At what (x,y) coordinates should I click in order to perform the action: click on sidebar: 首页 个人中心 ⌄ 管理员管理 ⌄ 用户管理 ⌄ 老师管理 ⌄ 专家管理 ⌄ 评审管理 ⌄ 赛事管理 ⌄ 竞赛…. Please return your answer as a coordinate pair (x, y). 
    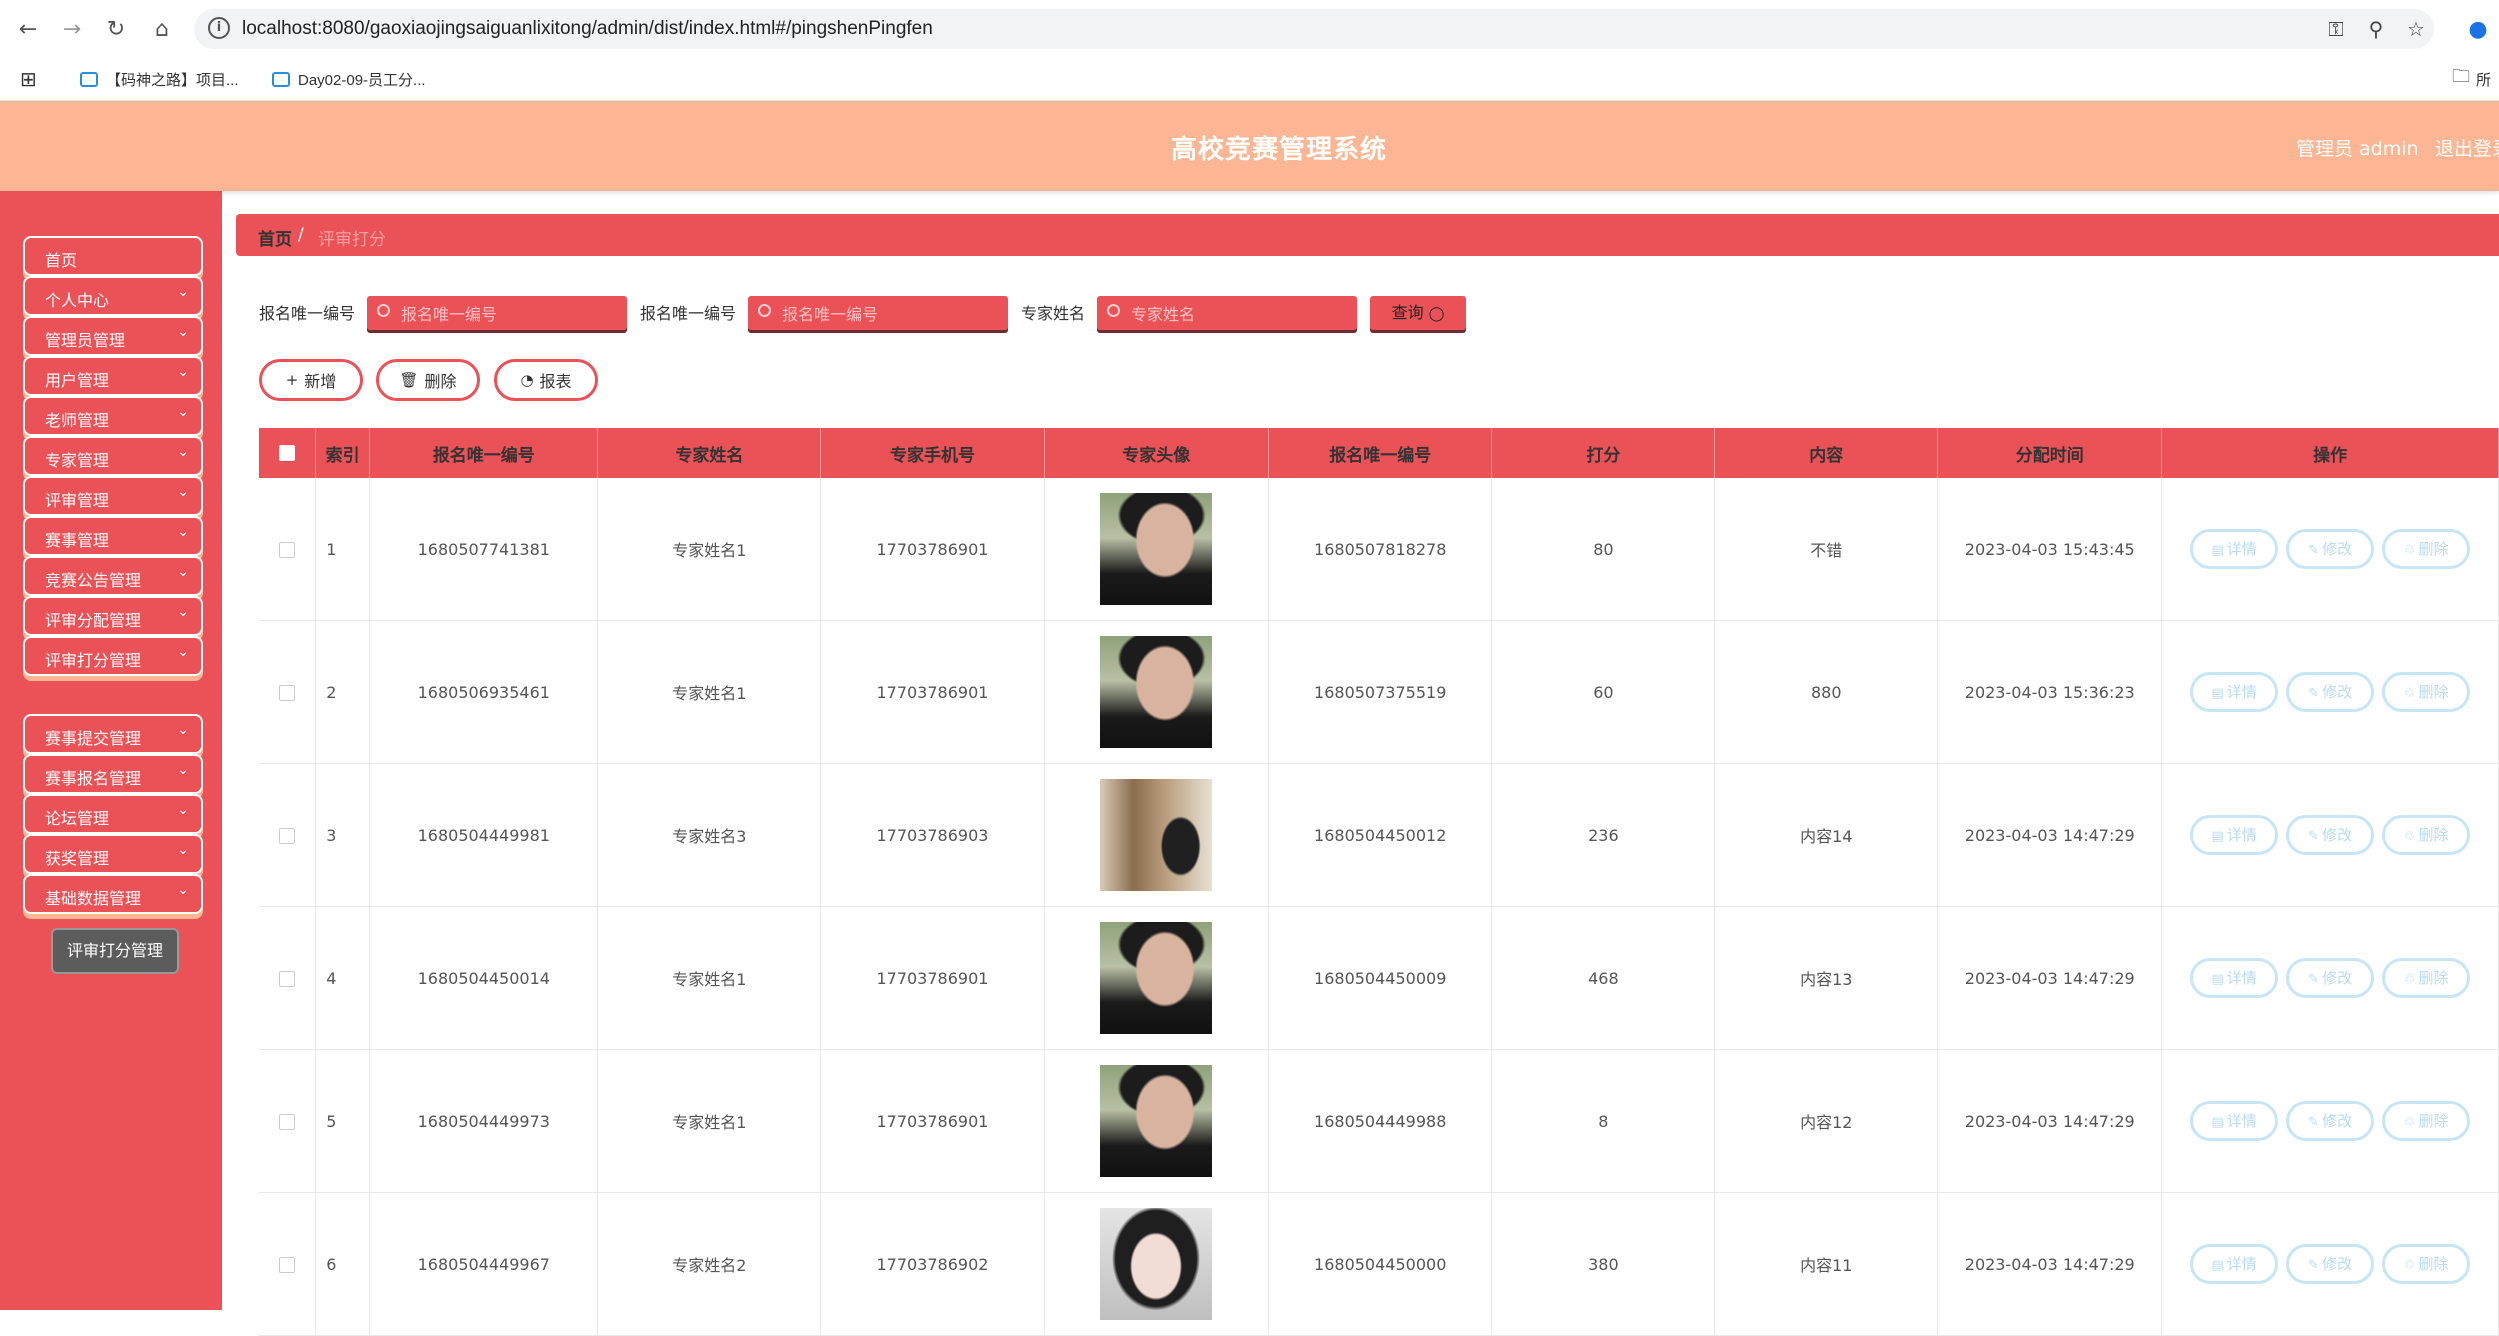
    Looking at the image, I should click on (111, 750).